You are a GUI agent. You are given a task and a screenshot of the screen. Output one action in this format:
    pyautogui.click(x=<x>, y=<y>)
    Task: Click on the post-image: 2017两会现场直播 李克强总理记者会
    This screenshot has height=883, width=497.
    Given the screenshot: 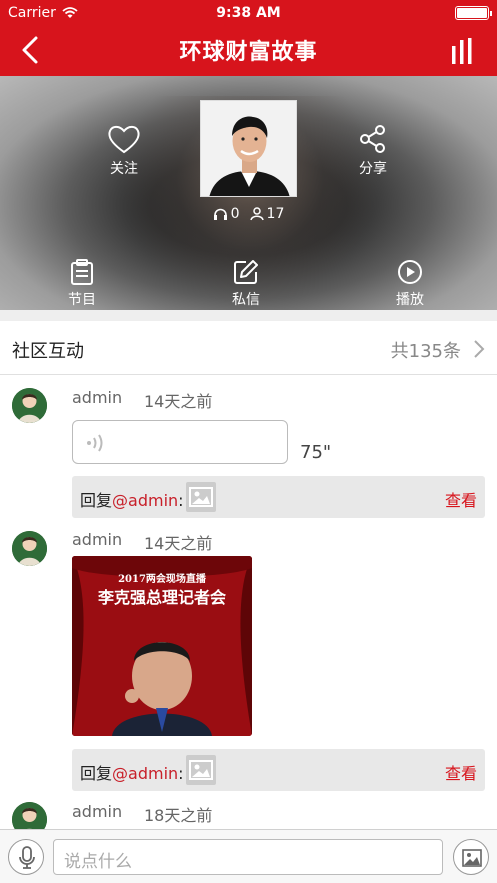 What is the action you would take?
    pyautogui.click(x=162, y=646)
    